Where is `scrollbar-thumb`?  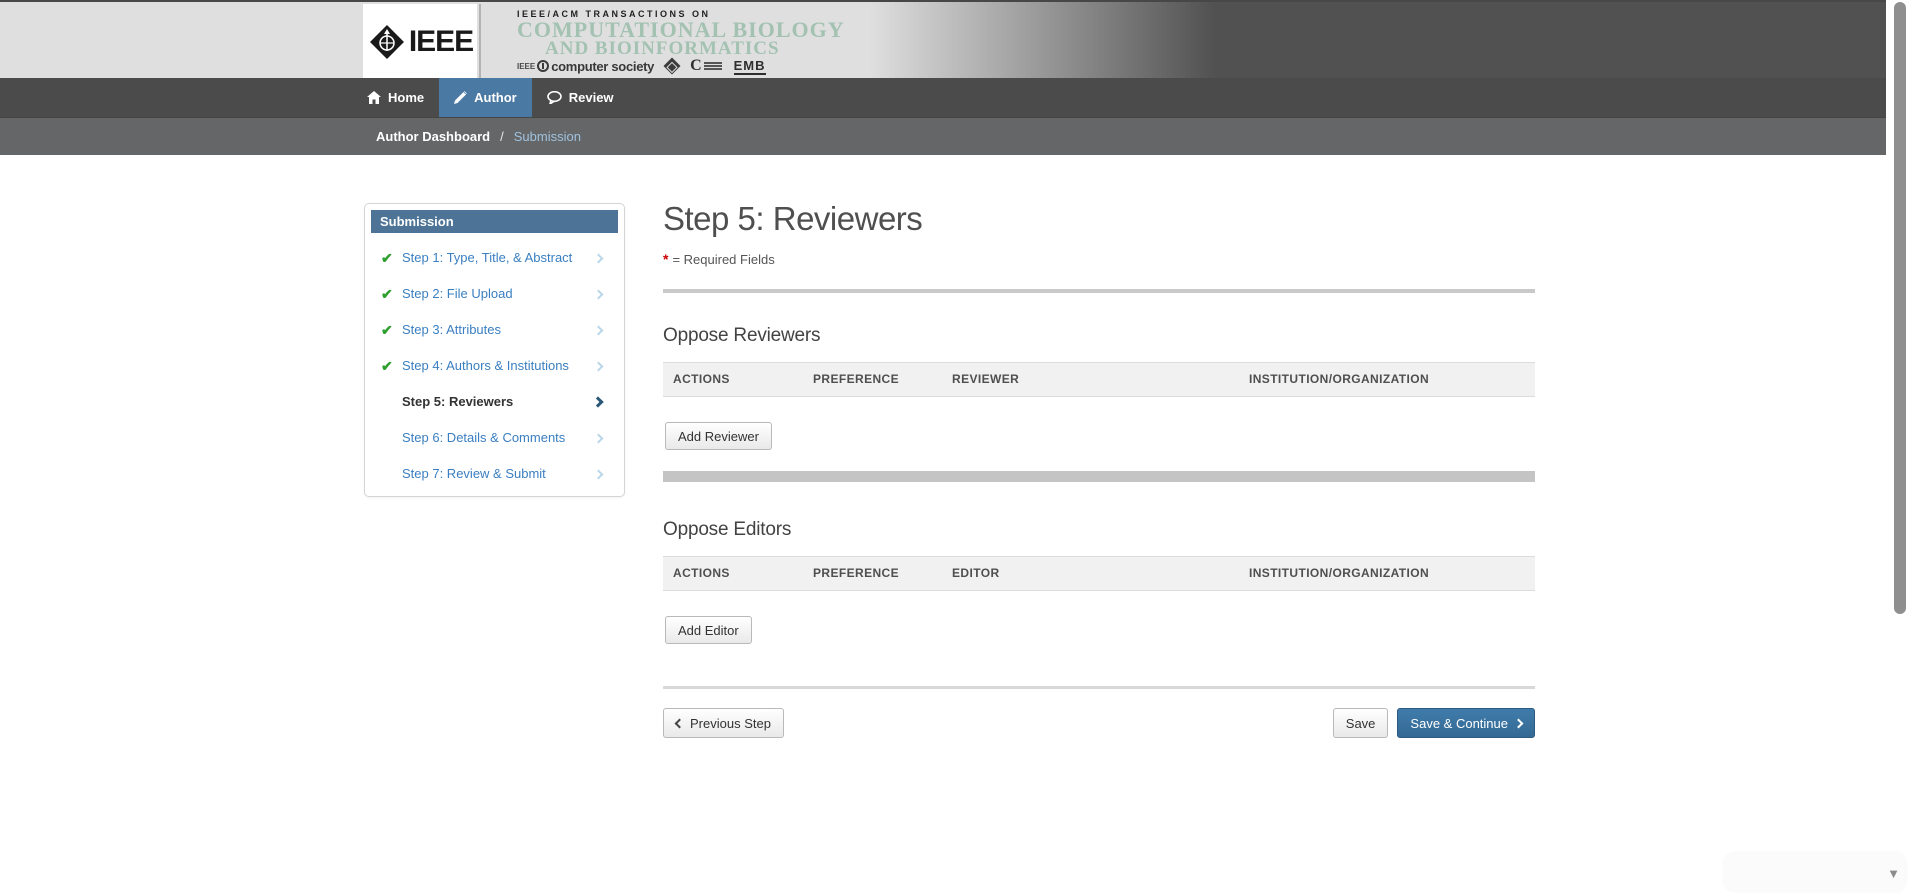 scrollbar-thumb is located at coordinates (1900, 308).